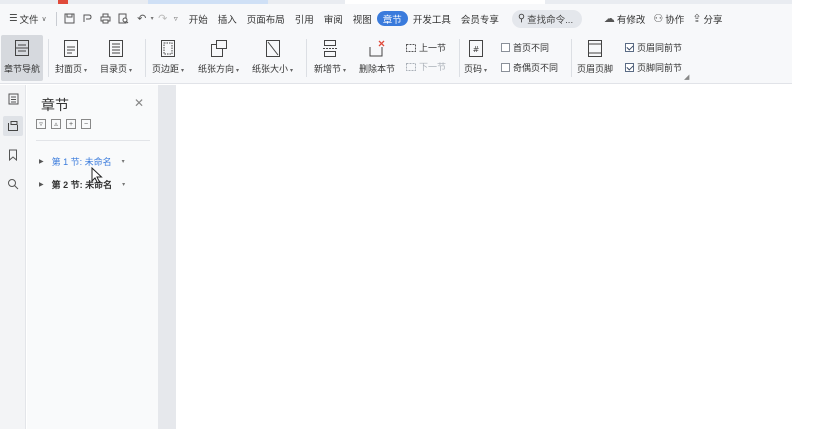  I want to click on first-page-different-checkbox: 首页不同, so click(525, 47).